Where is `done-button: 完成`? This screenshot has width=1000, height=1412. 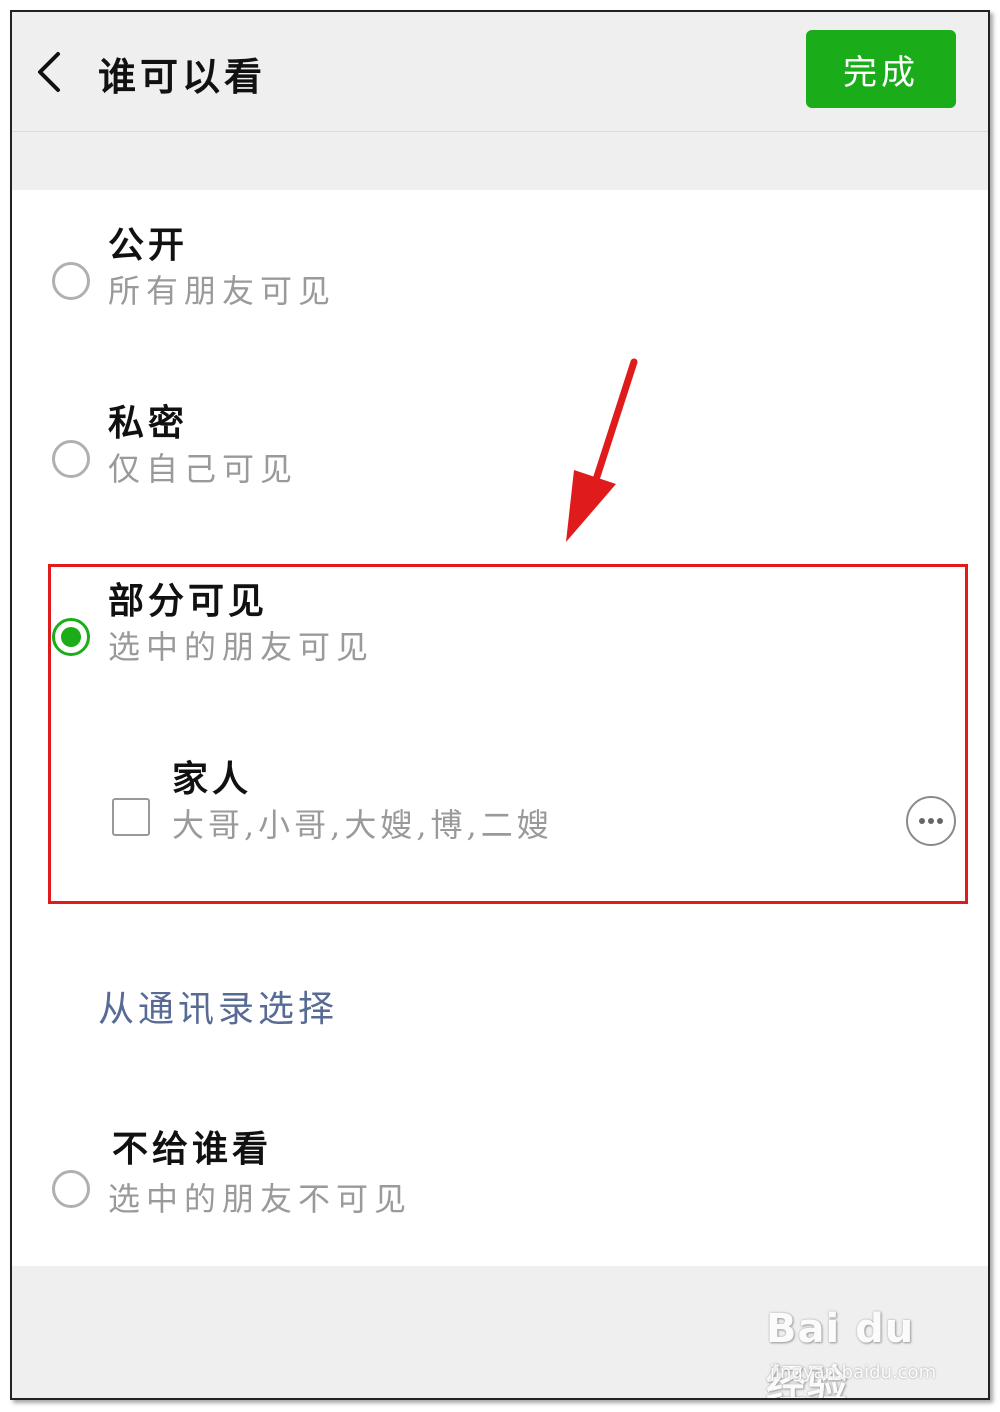
done-button: 完成 is located at coordinates (881, 69).